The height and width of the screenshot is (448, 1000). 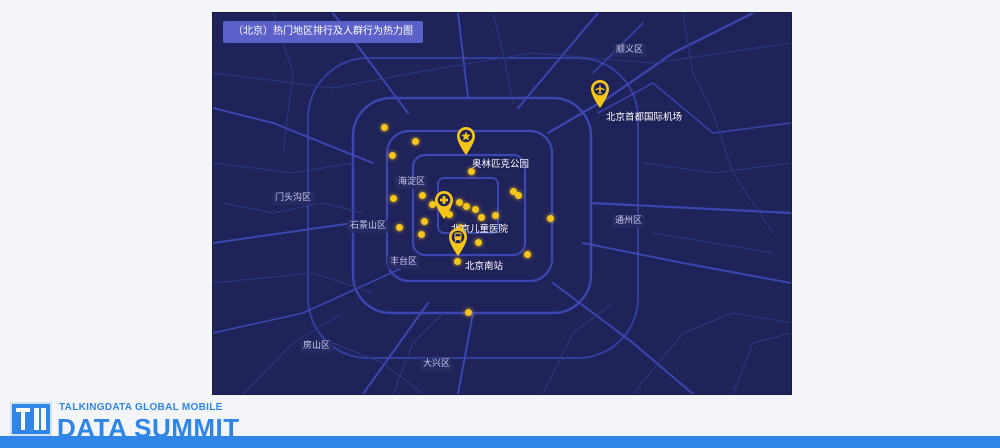 I want to click on medical-cross-icon, so click(x=444, y=205).